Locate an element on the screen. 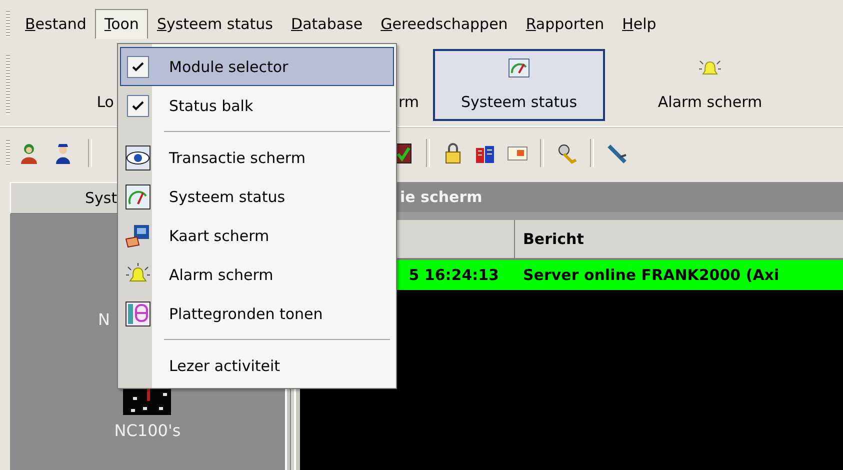 The width and height of the screenshot is (843, 470). column-header: Bericht is located at coordinates (549, 239).